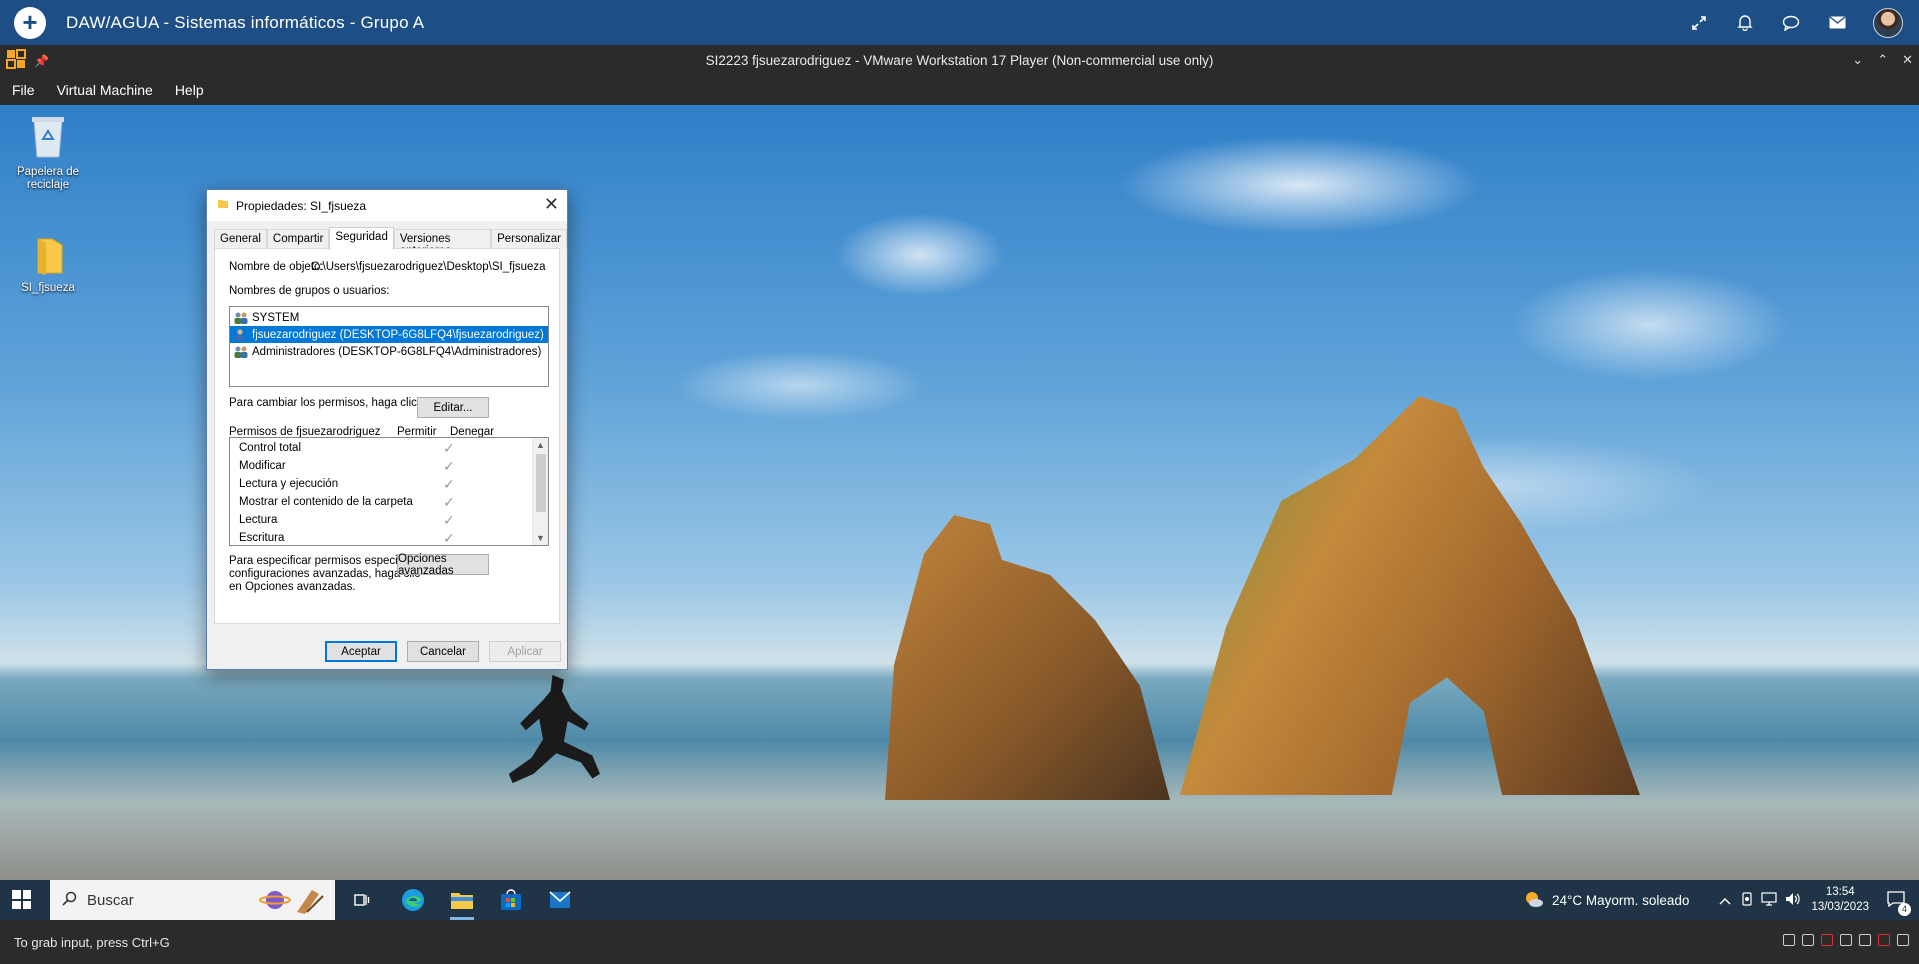  I want to click on store-icon, so click(511, 900).